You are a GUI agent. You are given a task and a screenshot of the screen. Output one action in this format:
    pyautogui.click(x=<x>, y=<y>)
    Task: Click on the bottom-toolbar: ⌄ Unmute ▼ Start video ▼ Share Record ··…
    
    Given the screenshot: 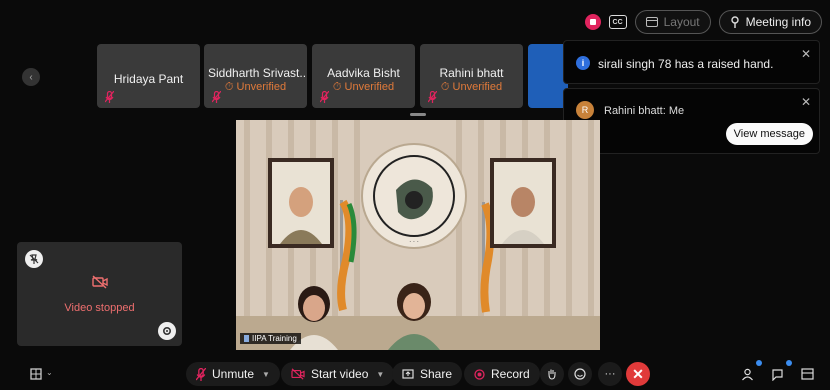 What is the action you would take?
    pyautogui.click(x=415, y=375)
    